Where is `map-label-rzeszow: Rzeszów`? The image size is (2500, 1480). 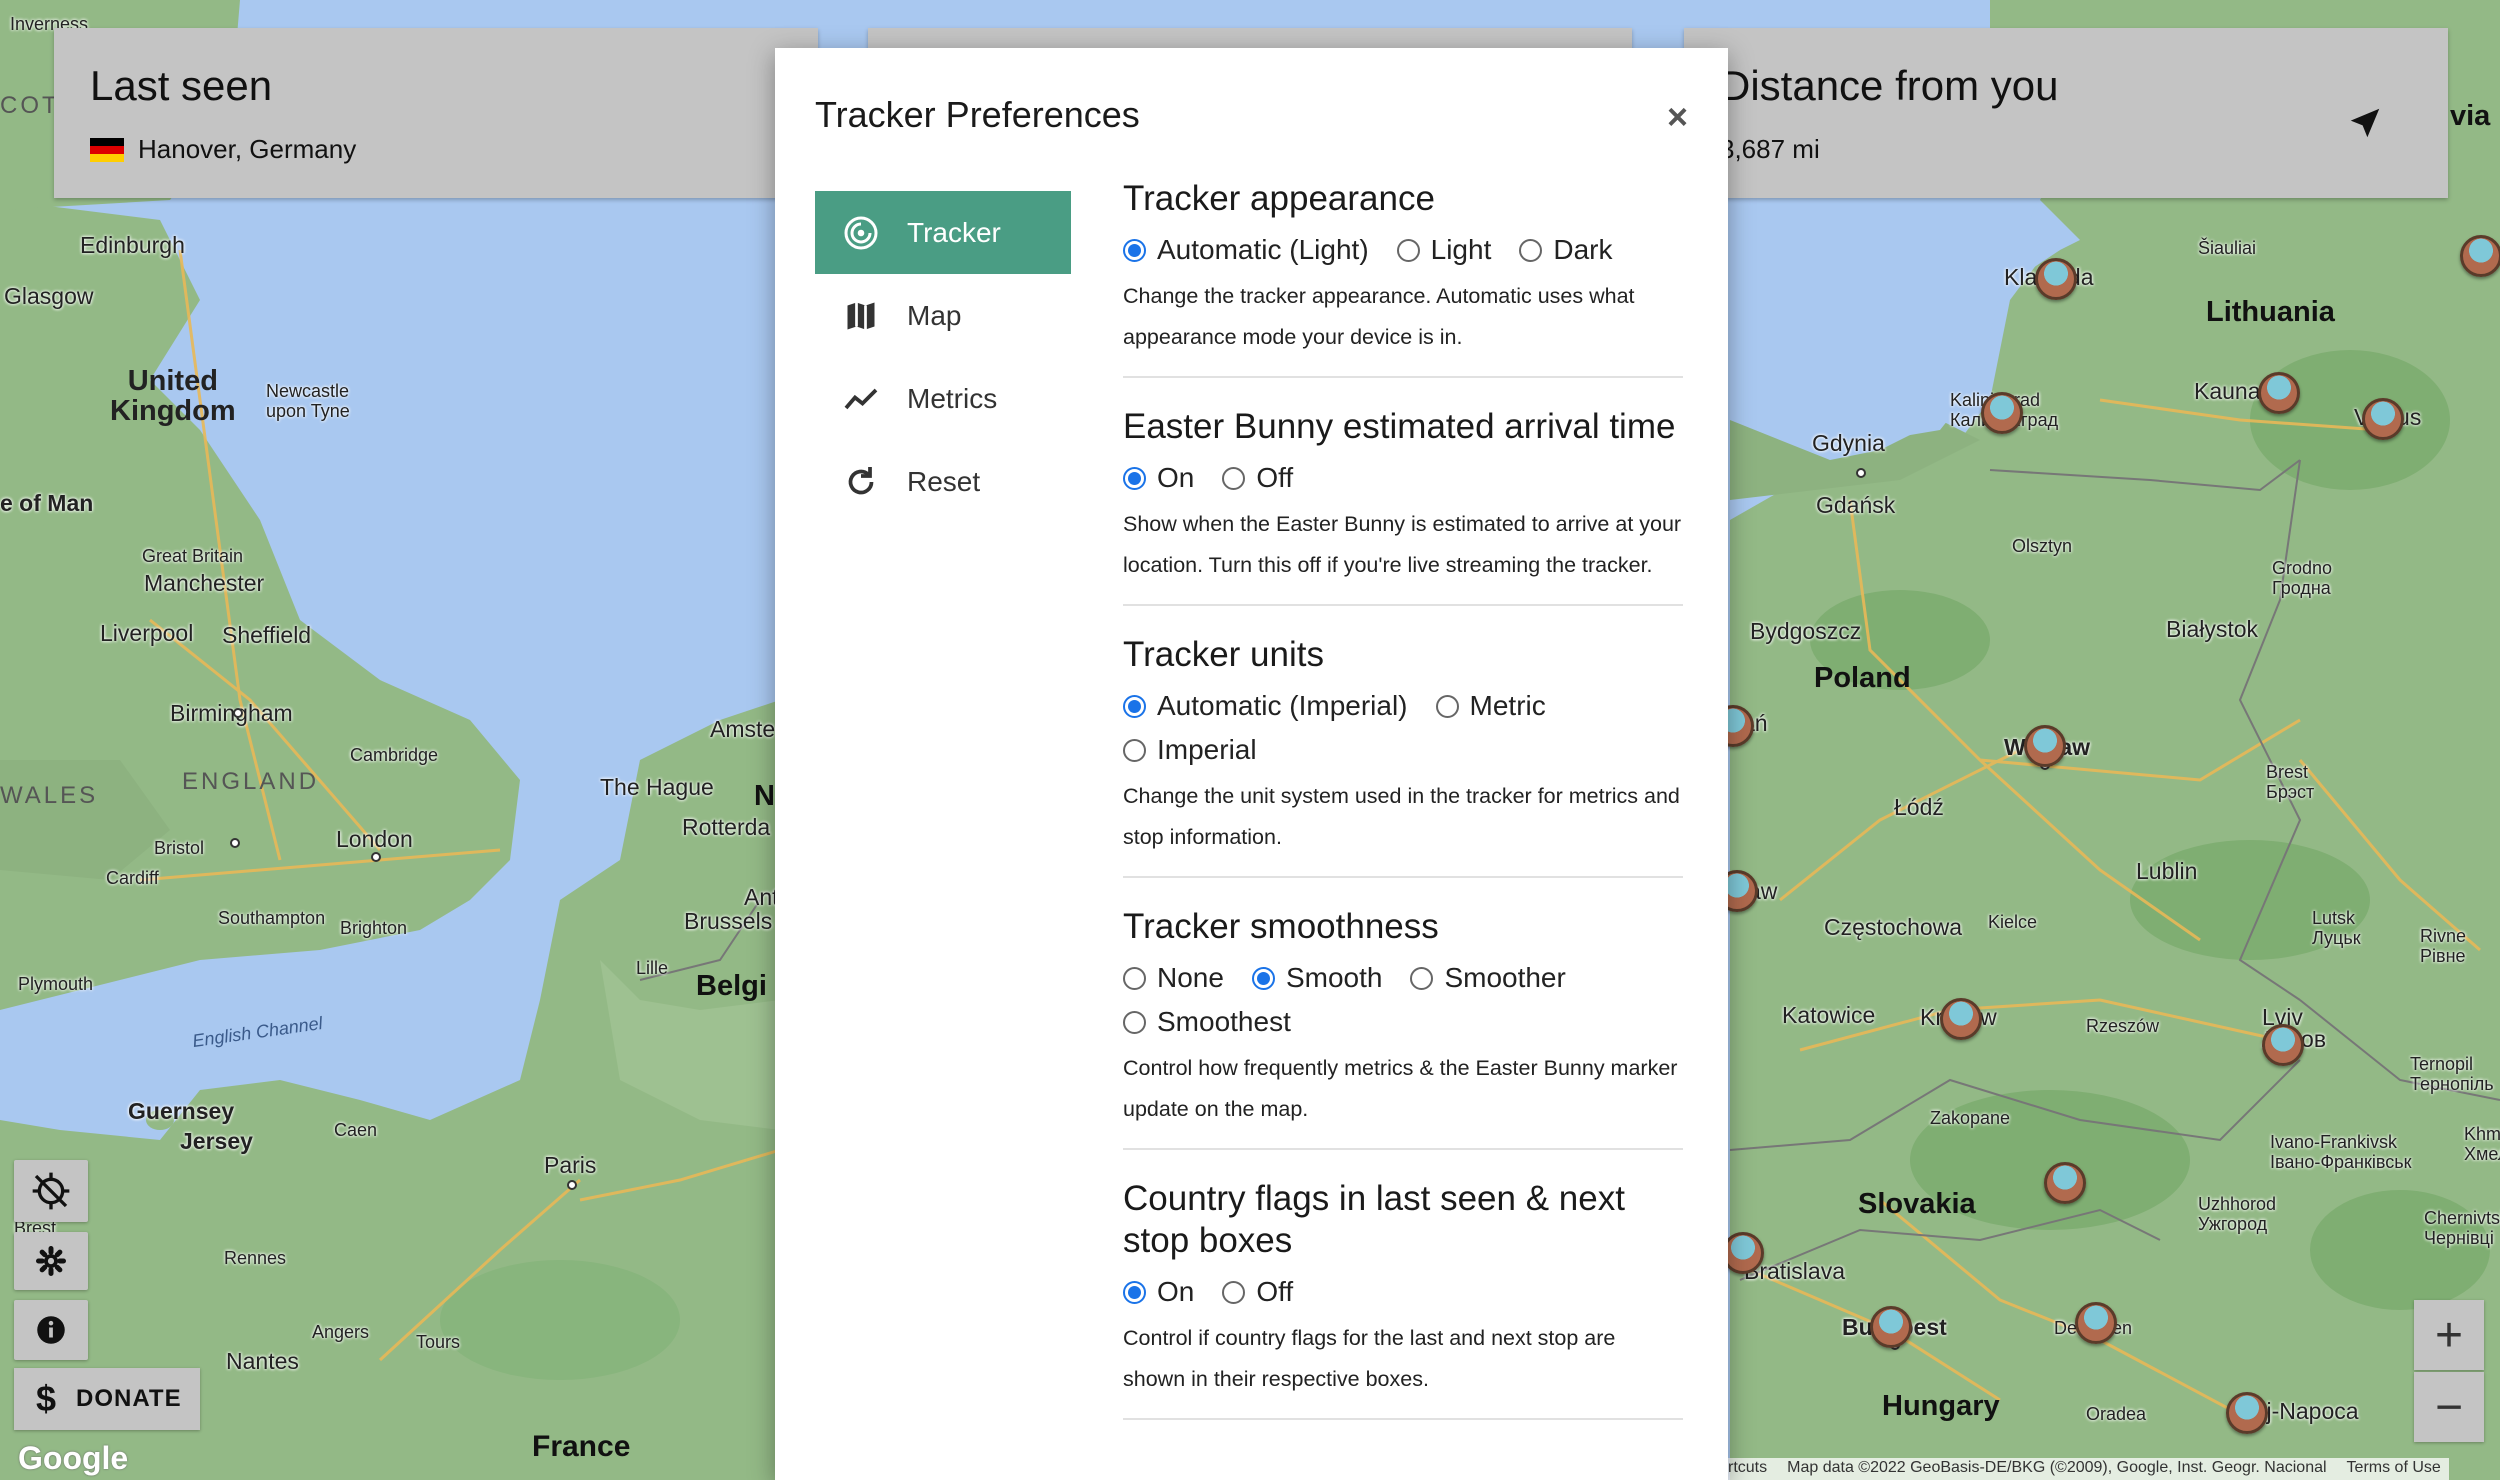 map-label-rzeszow: Rzeszów is located at coordinates (2123, 1026).